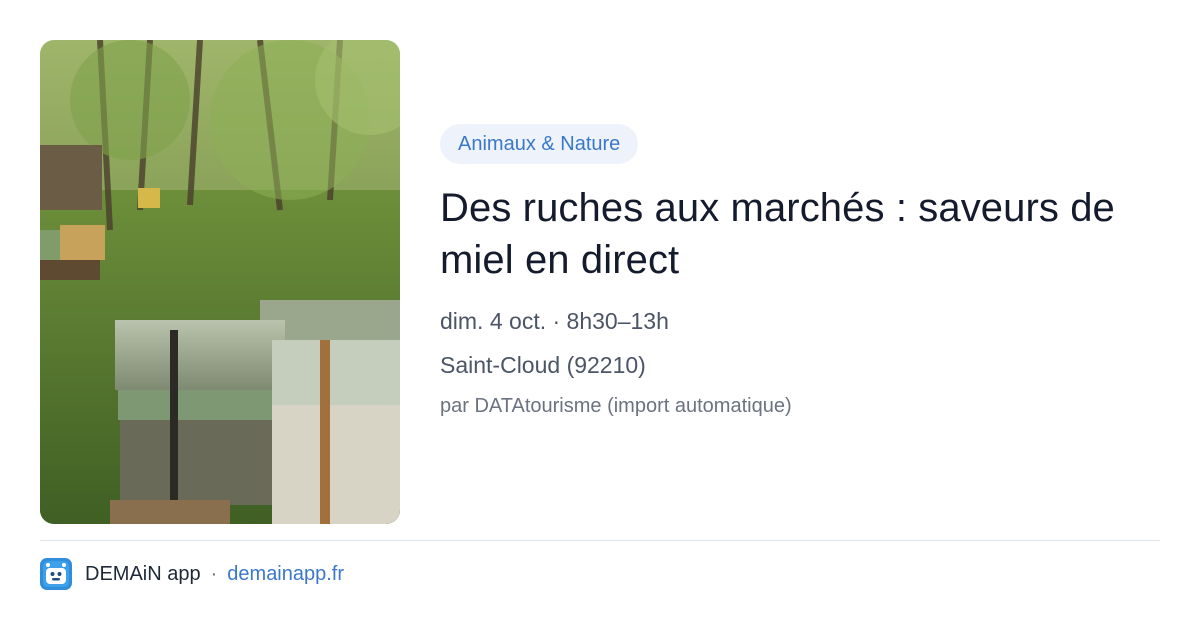 The image size is (1200, 630). What do you see at coordinates (285, 574) in the screenshot?
I see `app-url-link: demainapp.fr` at bounding box center [285, 574].